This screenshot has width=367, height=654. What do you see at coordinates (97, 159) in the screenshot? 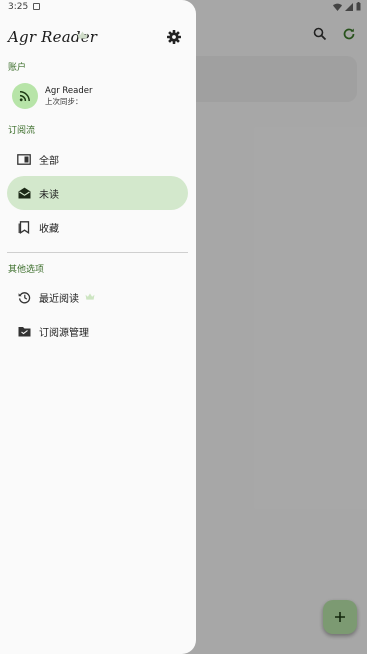
I see `nav-item-all: 全部` at bounding box center [97, 159].